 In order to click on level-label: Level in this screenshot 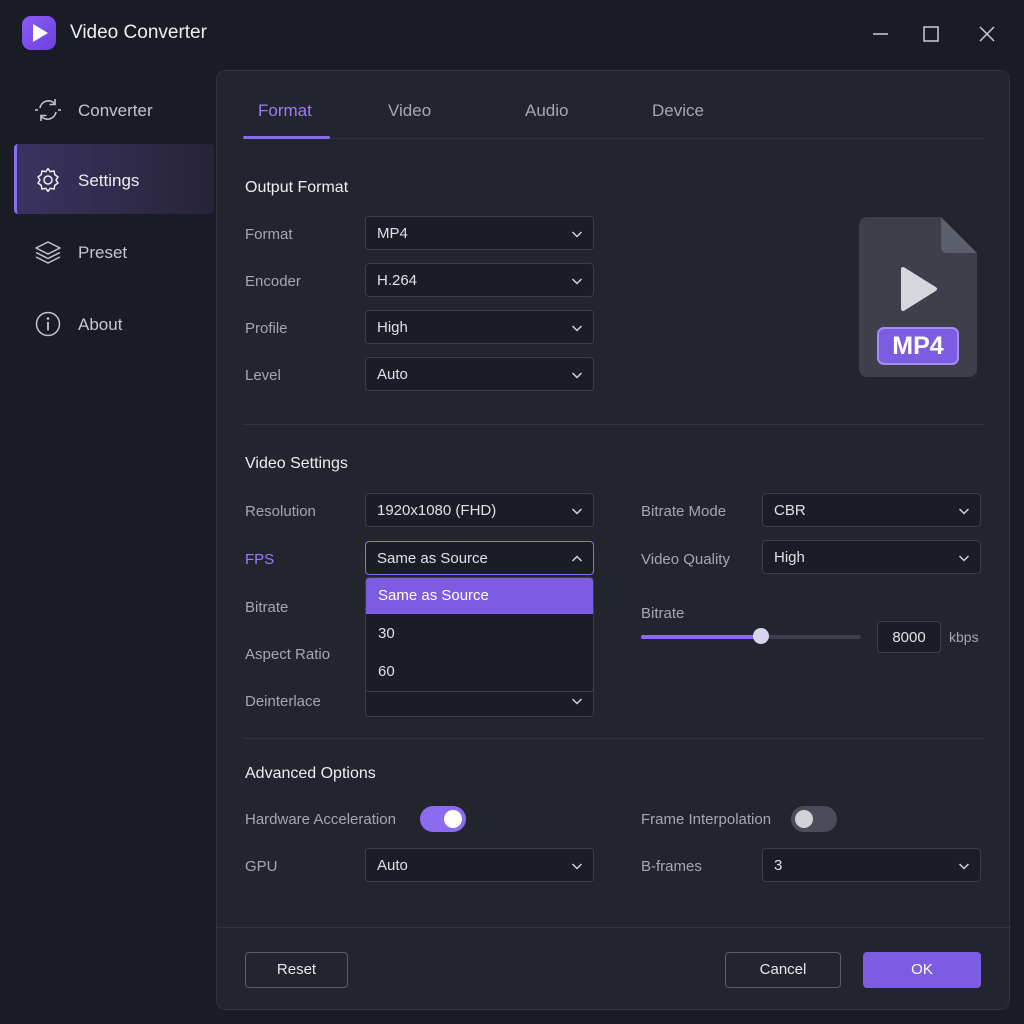, I will do `click(263, 375)`.